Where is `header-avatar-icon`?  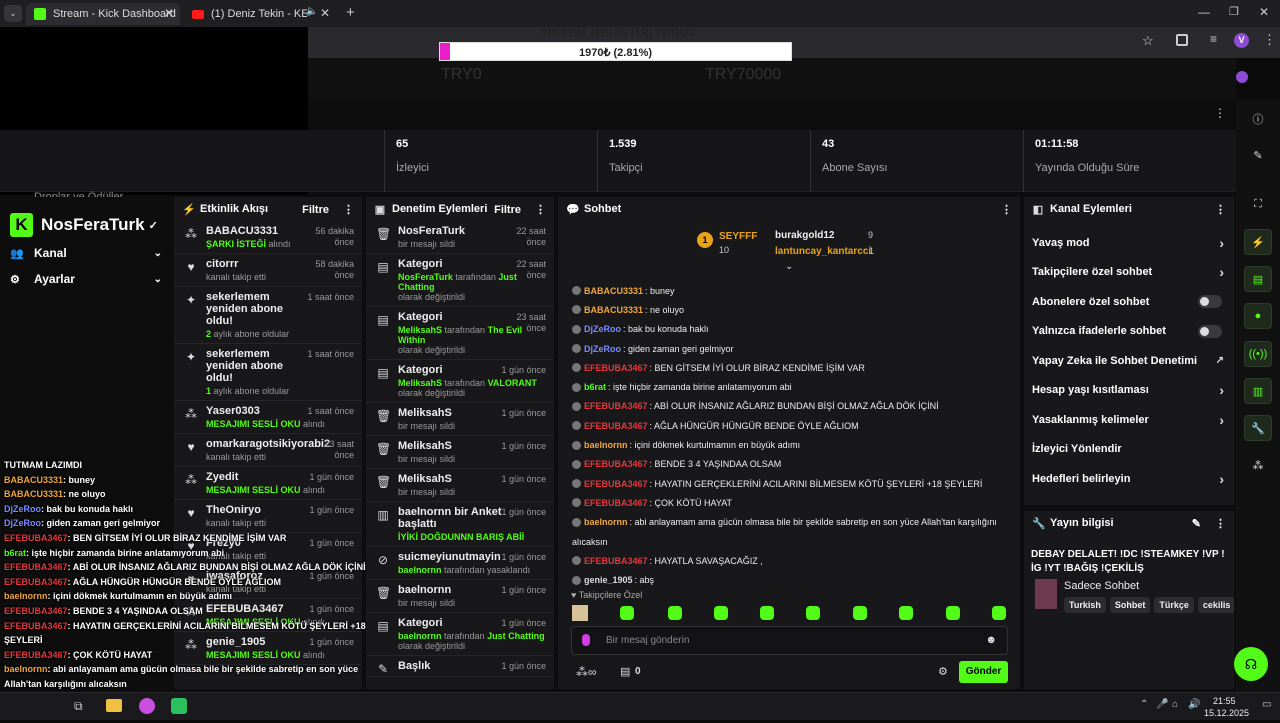 header-avatar-icon is located at coordinates (1242, 77).